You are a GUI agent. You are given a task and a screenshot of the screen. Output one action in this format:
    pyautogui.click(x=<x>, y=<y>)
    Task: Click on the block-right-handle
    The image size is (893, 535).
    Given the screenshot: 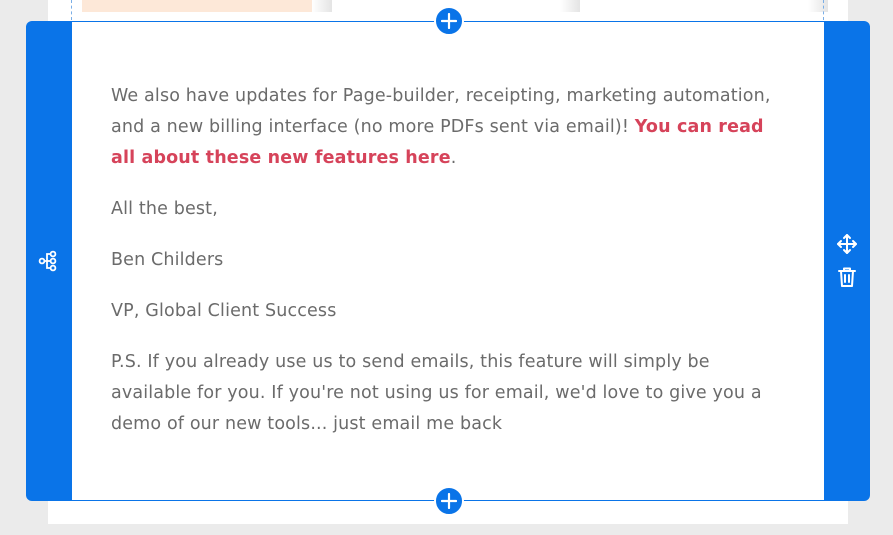 What is the action you would take?
    pyautogui.click(x=847, y=261)
    